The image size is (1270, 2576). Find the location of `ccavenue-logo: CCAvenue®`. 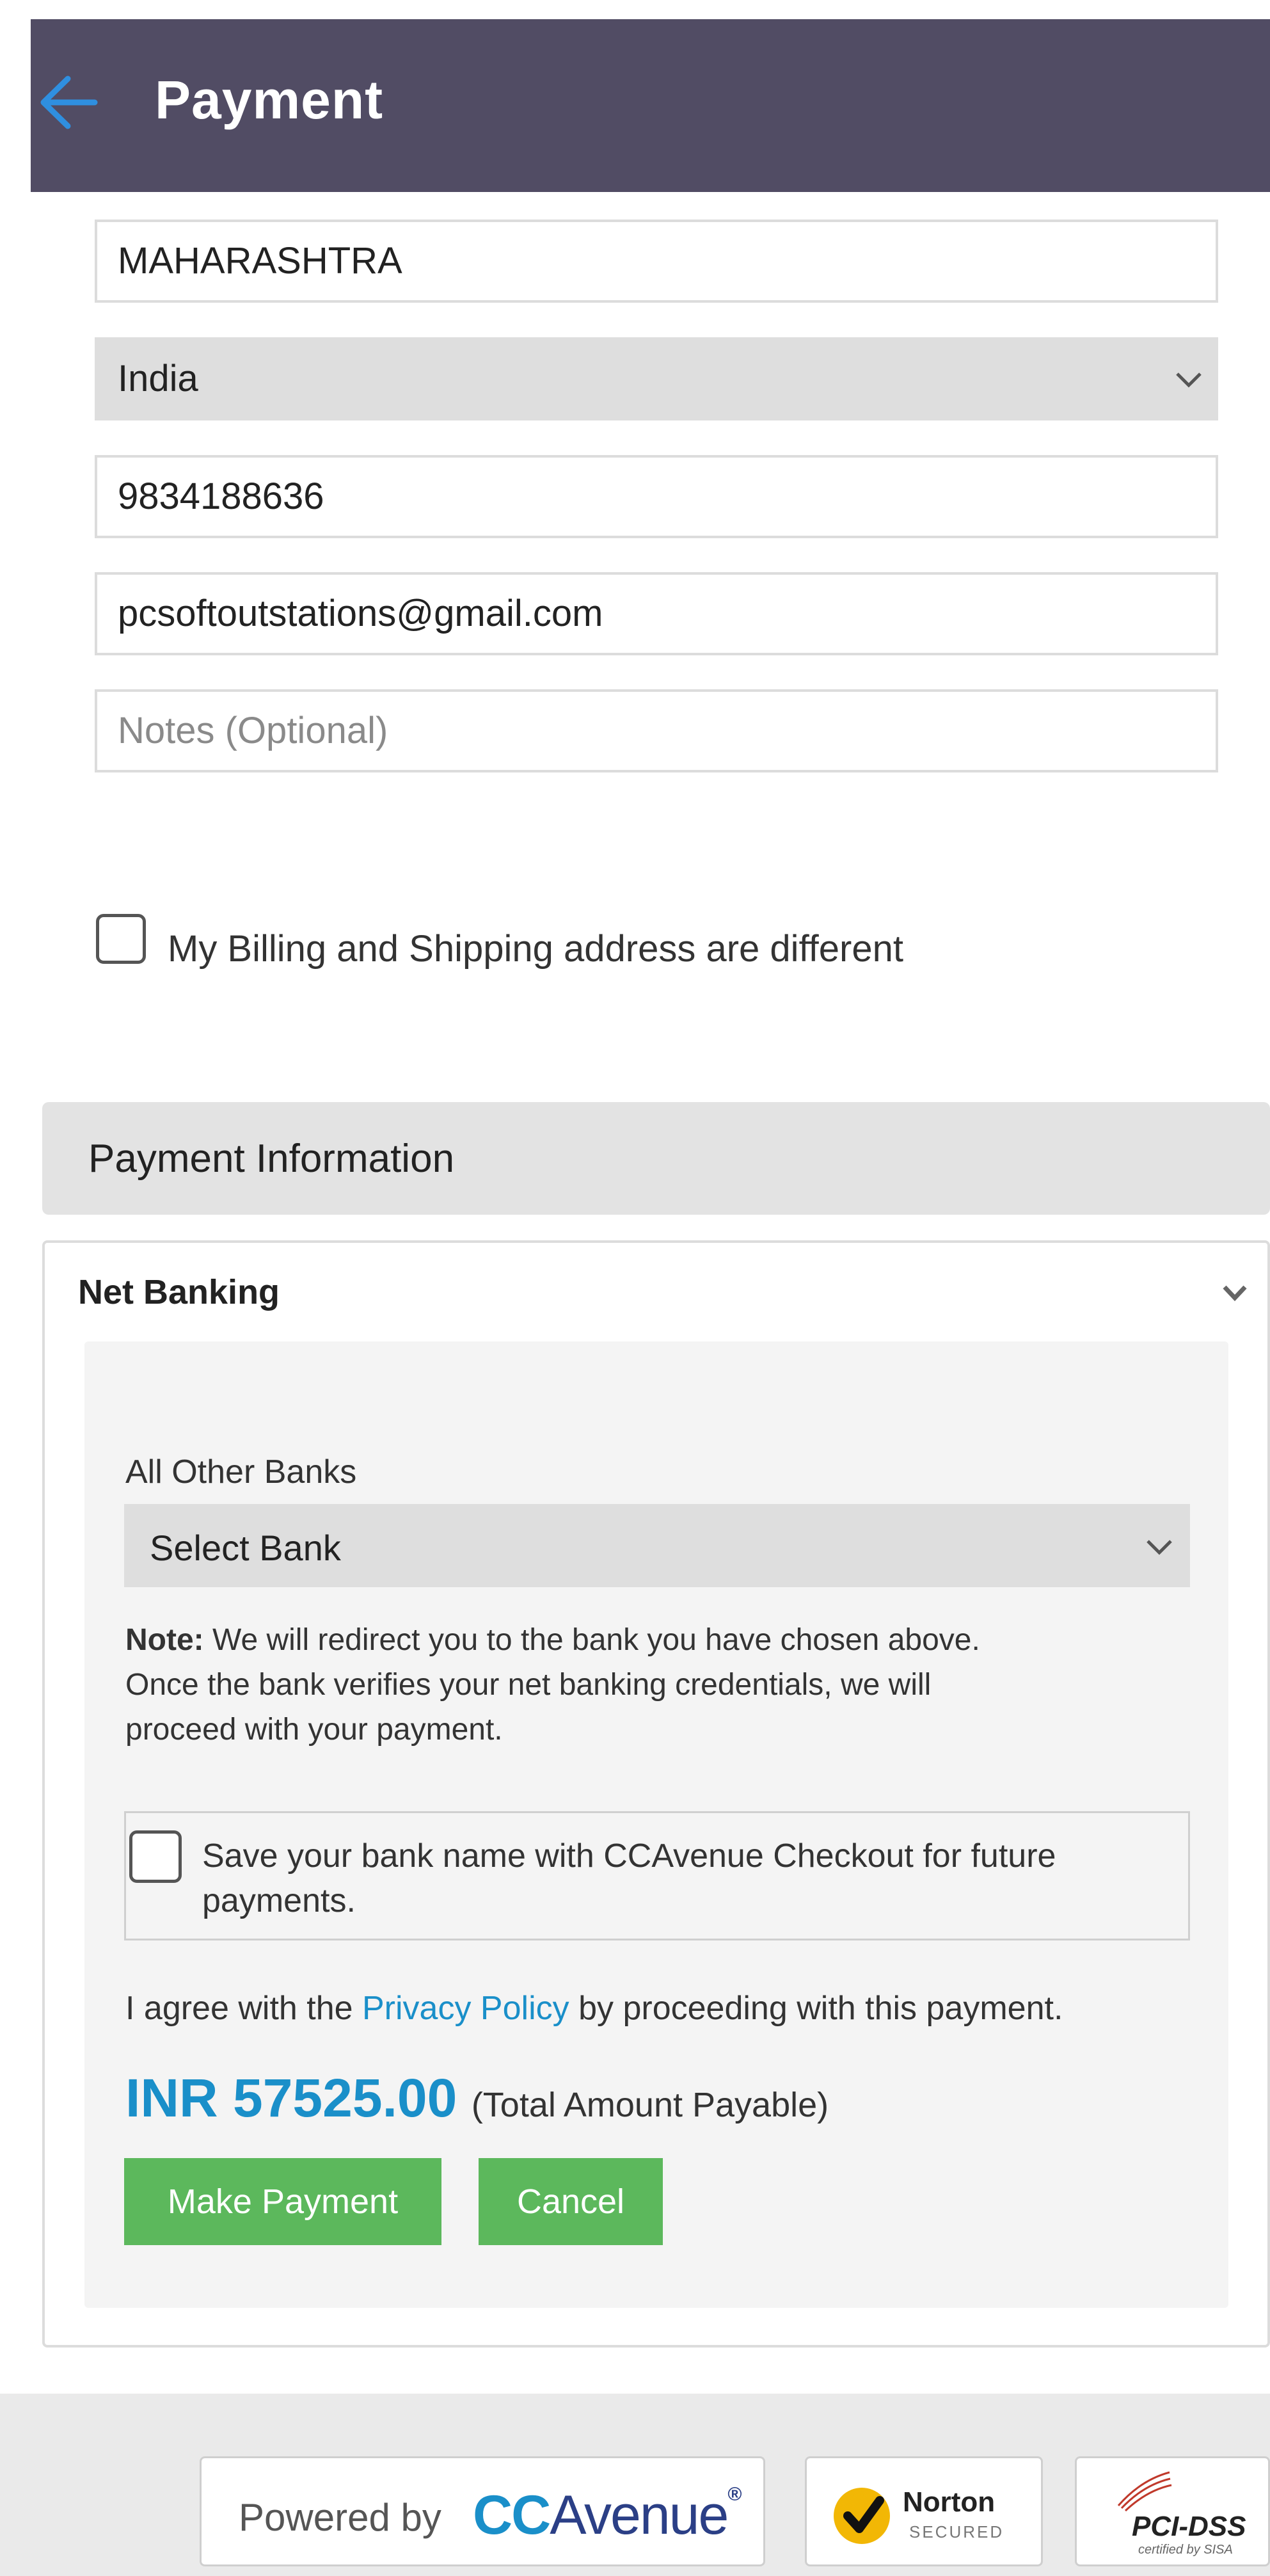

ccavenue-logo: CCAvenue® is located at coordinates (608, 2515).